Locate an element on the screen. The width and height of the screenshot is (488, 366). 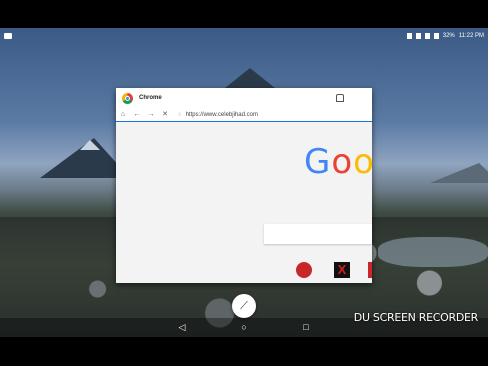
window-titlebar: Chrome is located at coordinates (244, 98).